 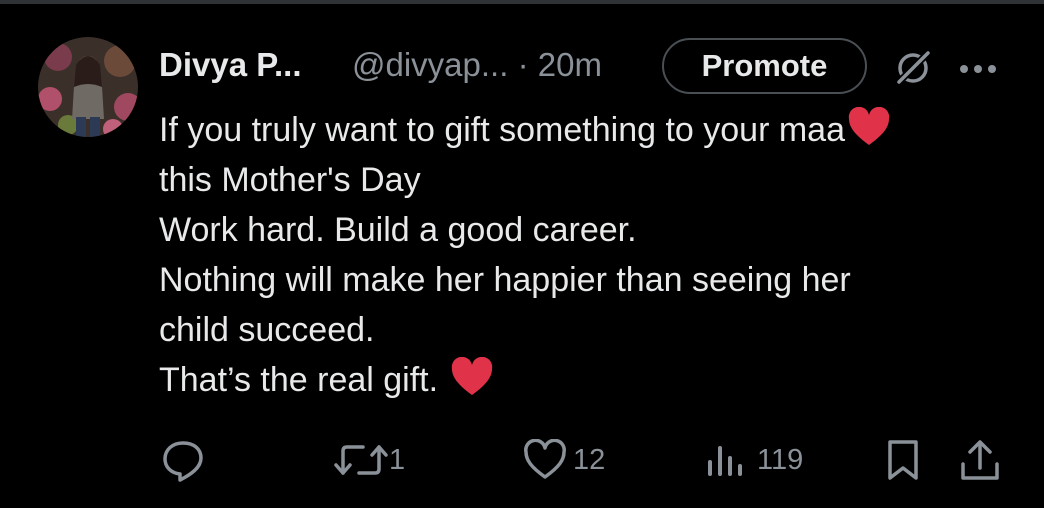 What do you see at coordinates (978, 68) in the screenshot?
I see `more-icon` at bounding box center [978, 68].